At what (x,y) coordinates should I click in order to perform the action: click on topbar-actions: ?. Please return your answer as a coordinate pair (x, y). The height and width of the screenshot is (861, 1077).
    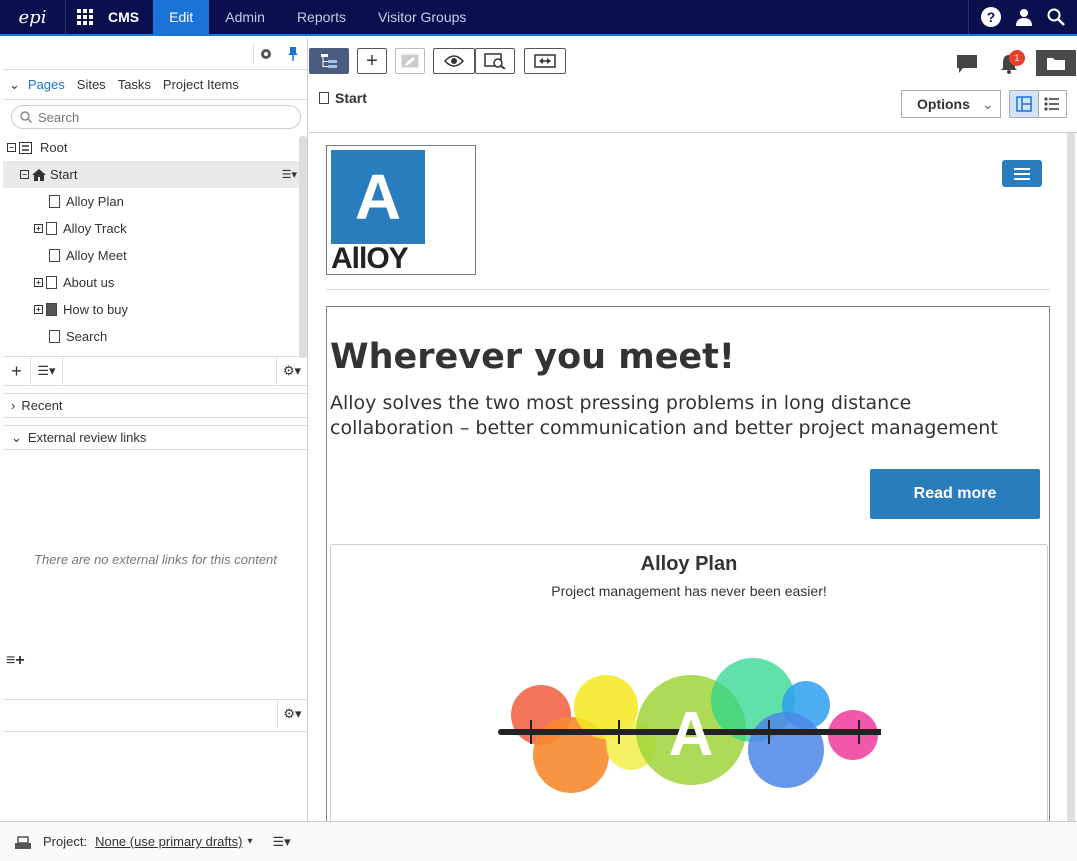
    Looking at the image, I should click on (1022, 17).